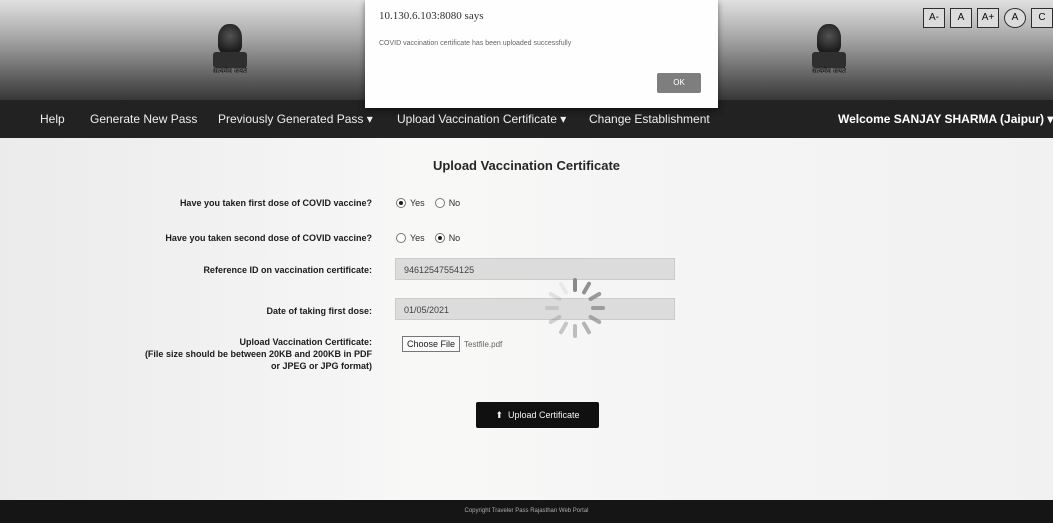 The width and height of the screenshot is (1053, 523). I want to click on high-contrast-button: A, so click(1015, 18).